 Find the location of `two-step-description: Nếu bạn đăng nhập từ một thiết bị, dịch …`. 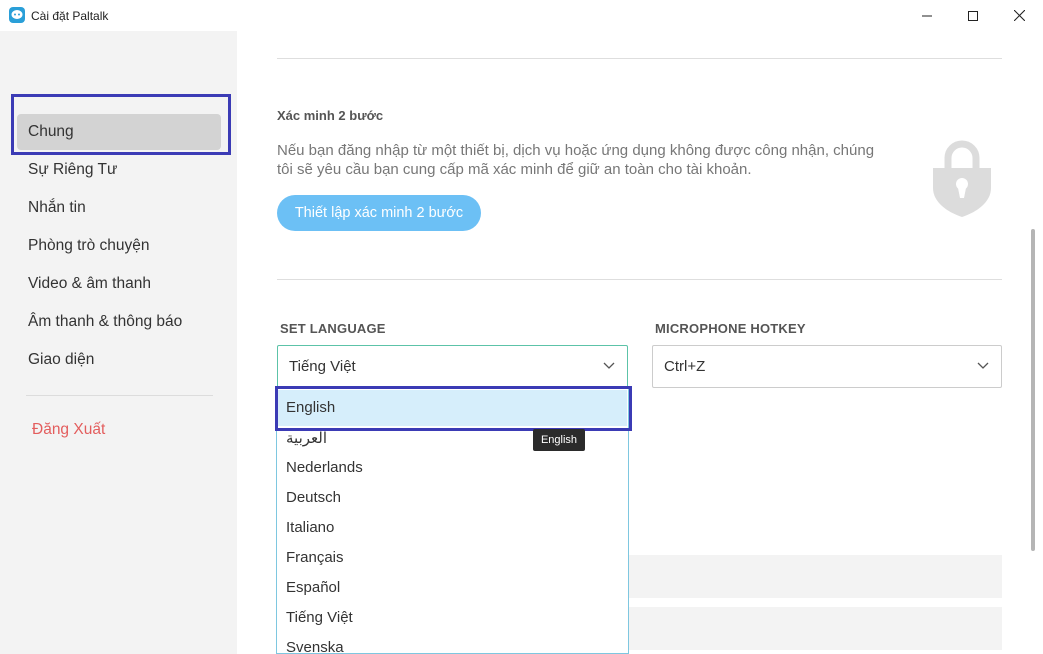

two-step-description: Nếu bạn đăng nhập từ một thiết bị, dịch … is located at coordinates (576, 160).